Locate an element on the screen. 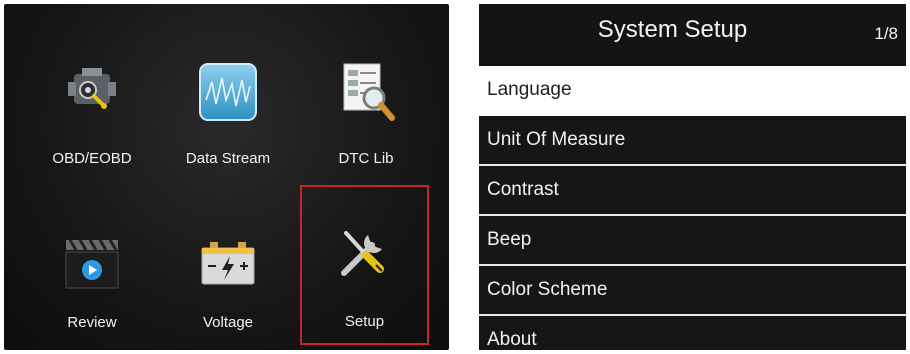 This screenshot has width=910, height=354. setup-item-color-scheme: Color Scheme is located at coordinates (692, 291).